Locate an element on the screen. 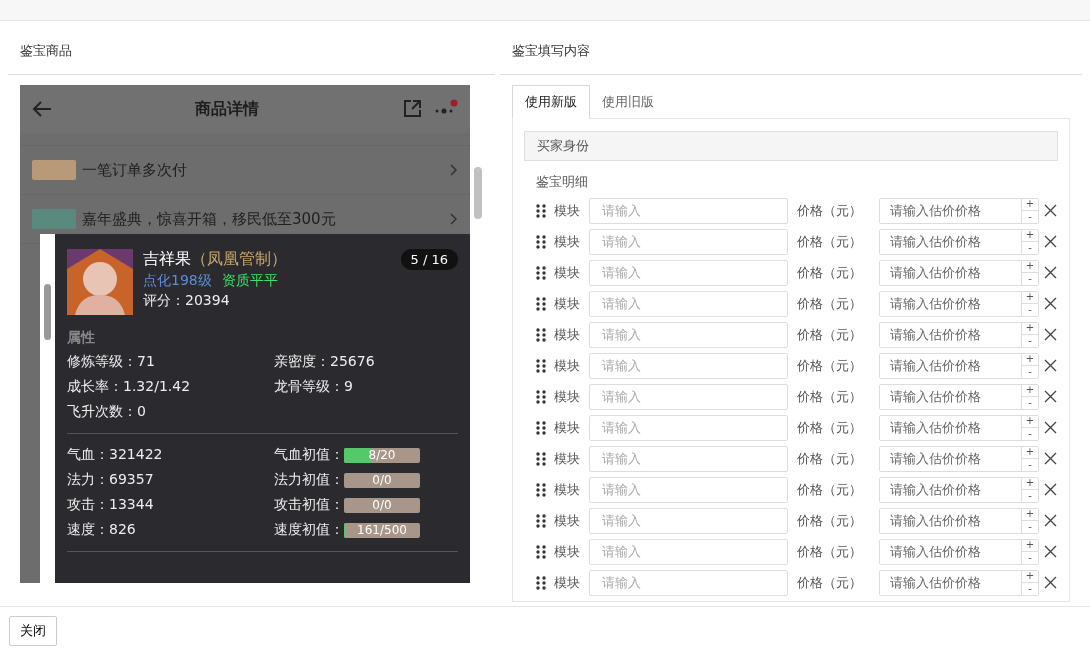  stat-label: 速度初值： is located at coordinates (309, 530).